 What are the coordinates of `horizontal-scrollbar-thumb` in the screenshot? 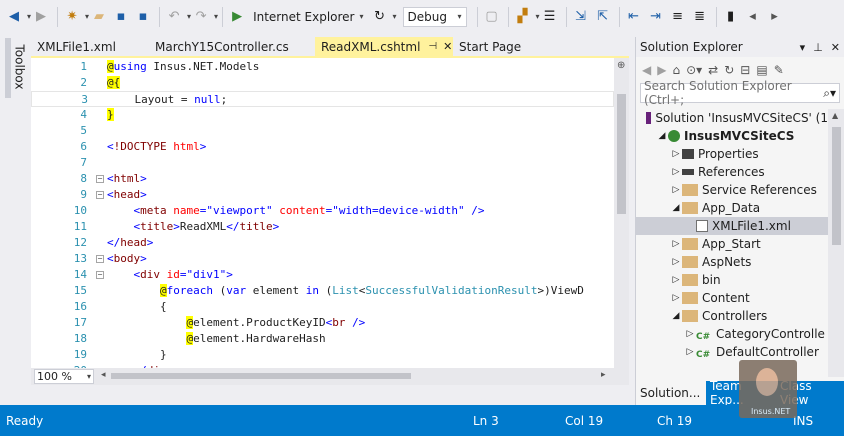 It's located at (261, 376).